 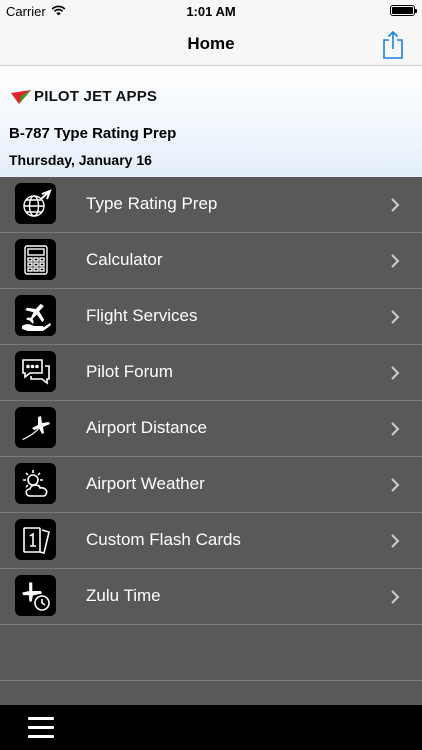 What do you see at coordinates (80, 160) in the screenshot?
I see `current-date: Thursday, January 16` at bounding box center [80, 160].